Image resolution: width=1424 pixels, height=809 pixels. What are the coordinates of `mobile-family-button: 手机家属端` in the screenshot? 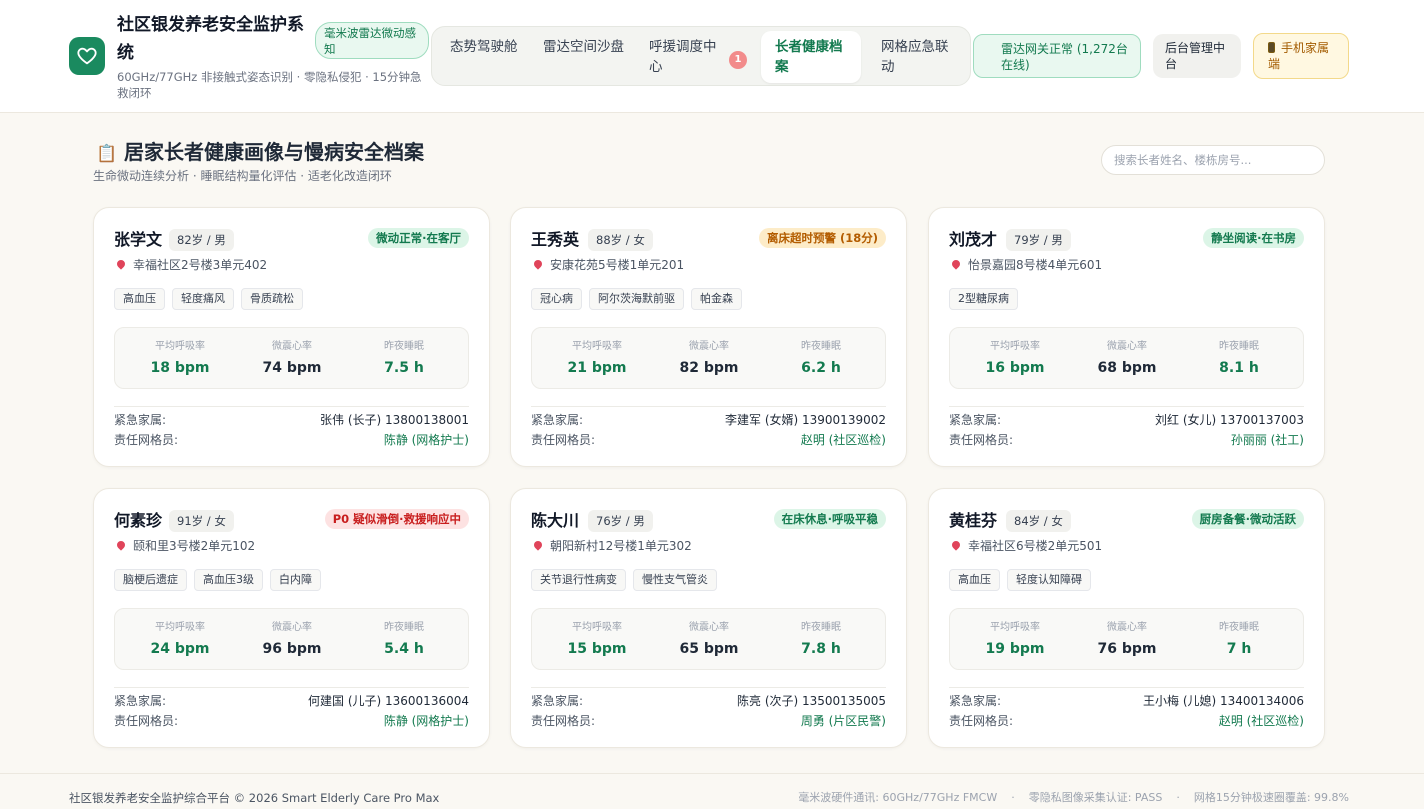 It's located at (1301, 56).